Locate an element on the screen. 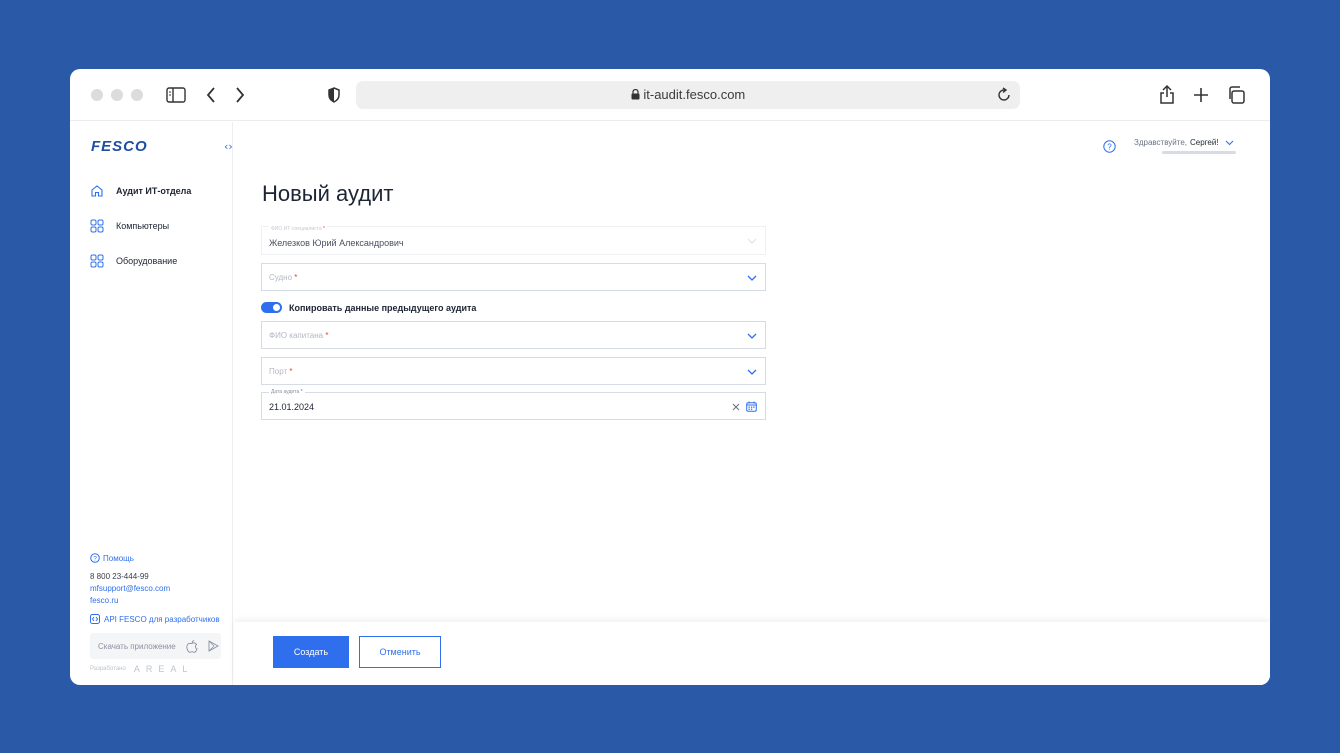 The height and width of the screenshot is (753, 1340). download-app-box: Скачать приложение is located at coordinates (155, 646).